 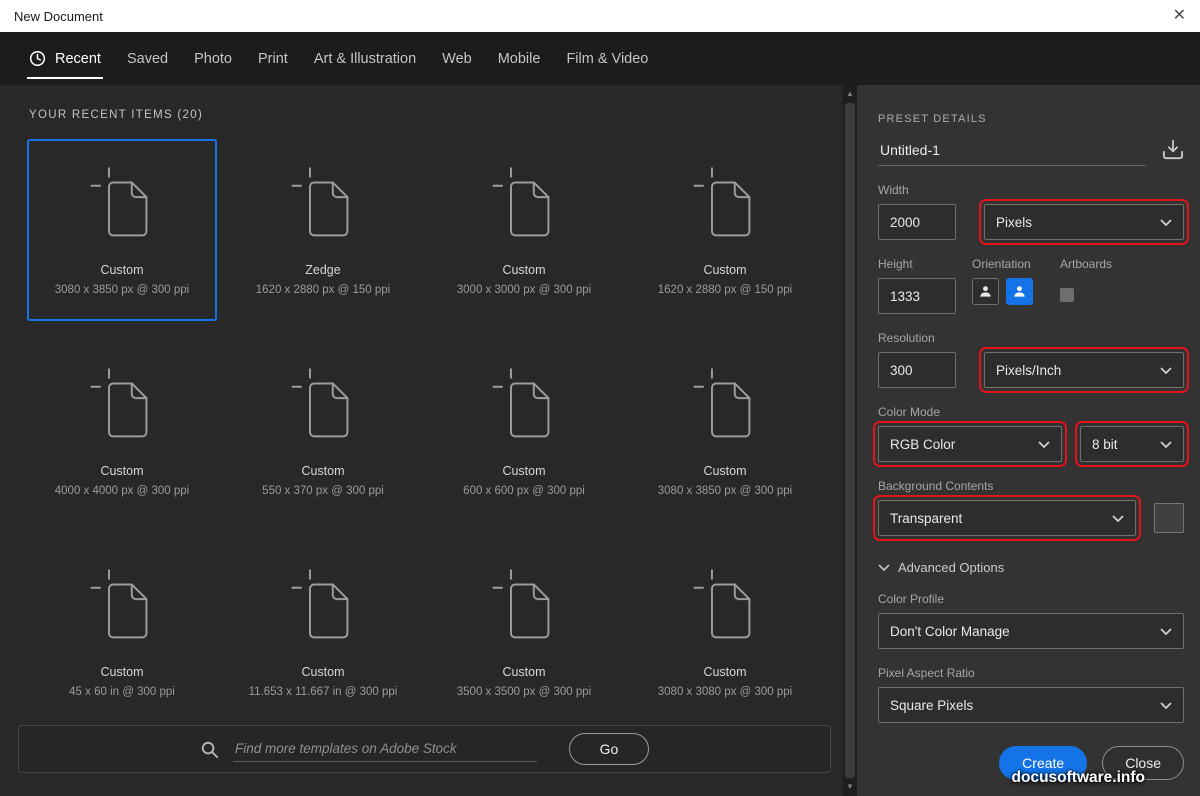 What do you see at coordinates (37, 58) in the screenshot?
I see `clock-icon` at bounding box center [37, 58].